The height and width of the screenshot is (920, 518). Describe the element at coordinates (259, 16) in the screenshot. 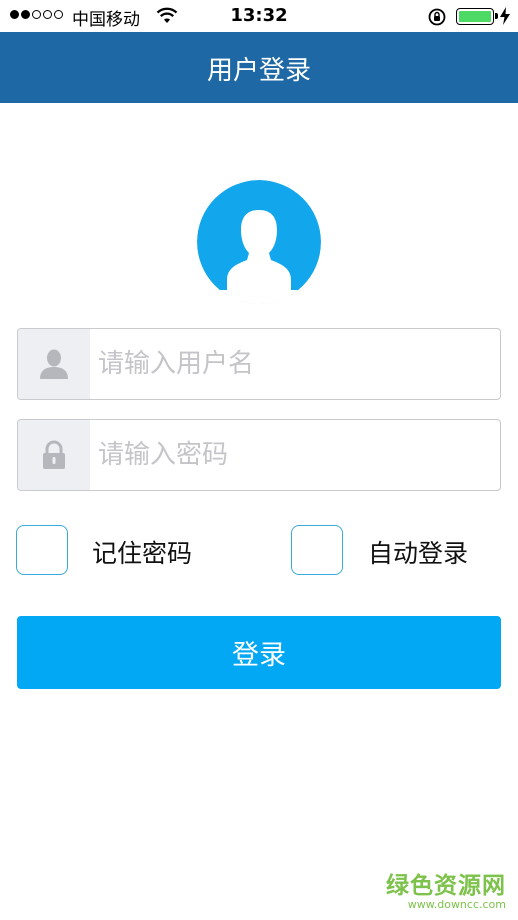

I see `status-bar: 中国移动 13:32` at that location.